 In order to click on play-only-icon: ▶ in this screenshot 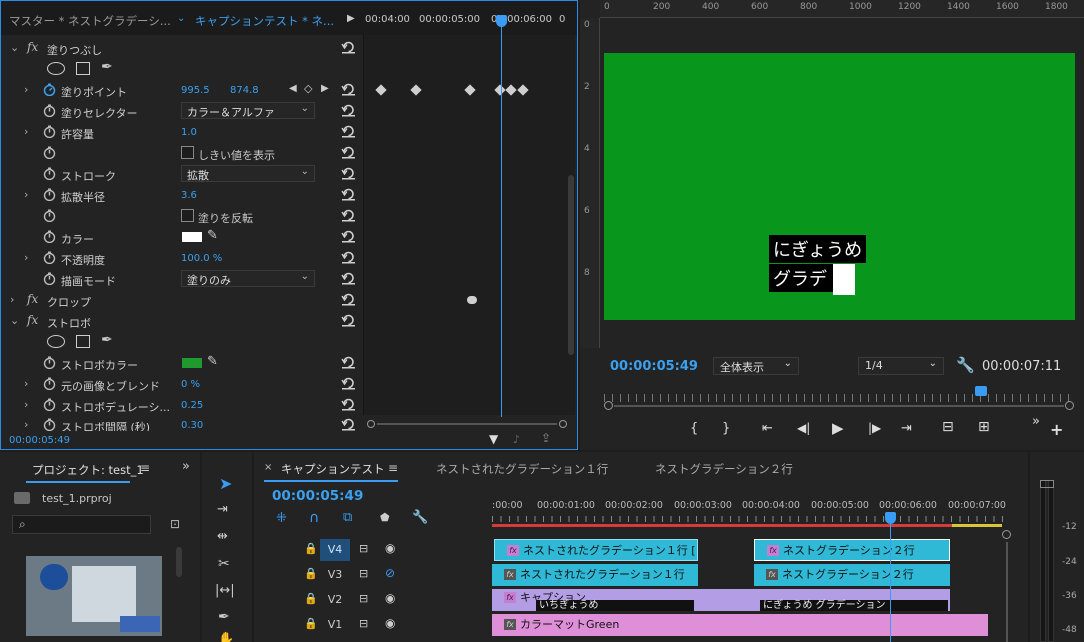, I will do `click(351, 18)`.